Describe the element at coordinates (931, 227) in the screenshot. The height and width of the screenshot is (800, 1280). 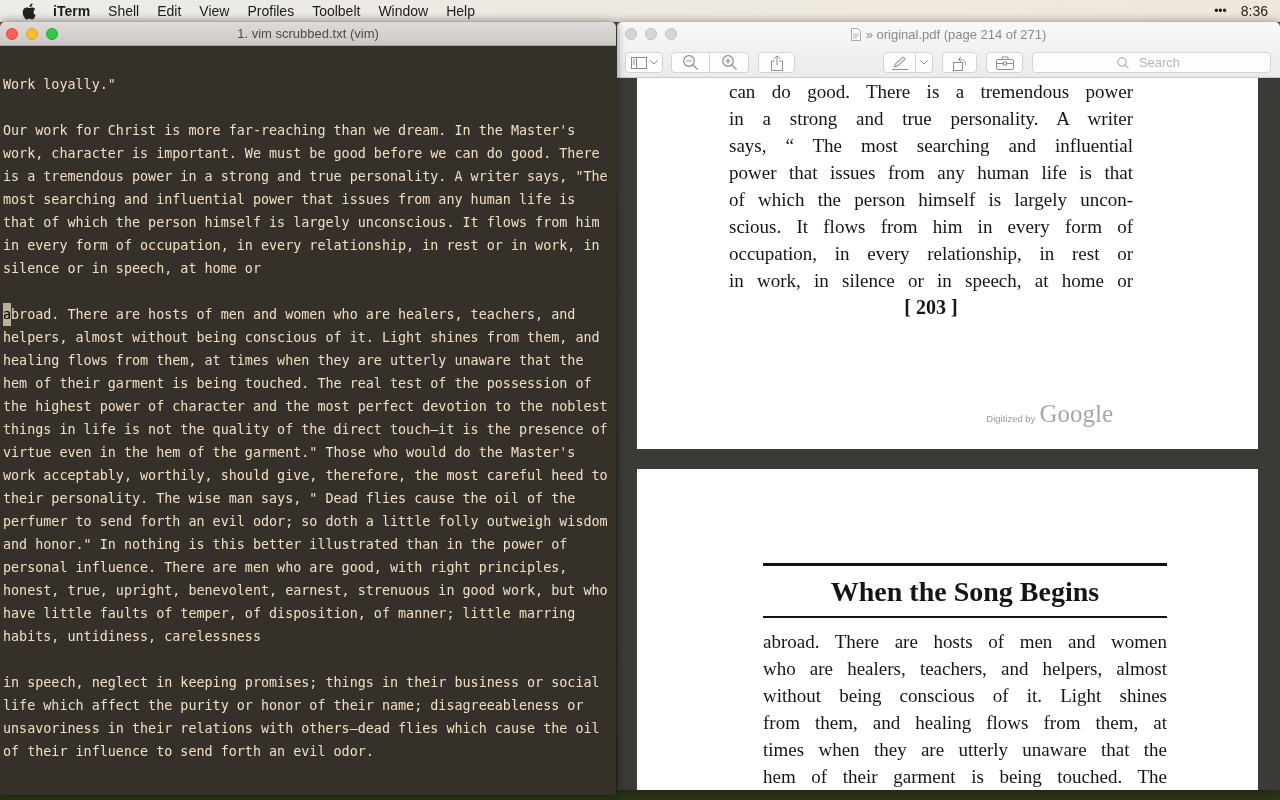
I see `book-text-line: scious. It flows from him in every form of` at that location.